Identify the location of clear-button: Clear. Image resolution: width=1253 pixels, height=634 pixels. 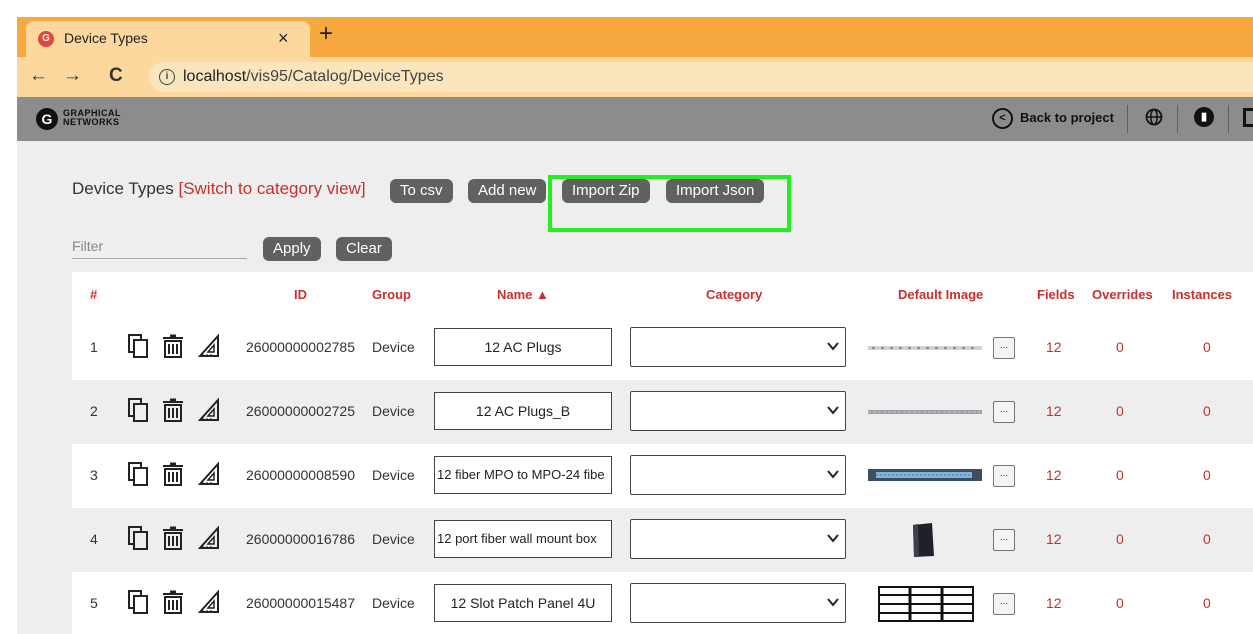
(364, 249).